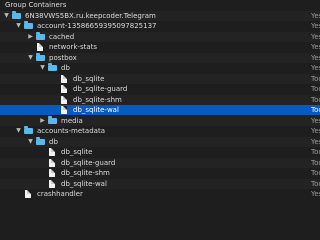 This screenshot has width=320, height=240. Describe the element at coordinates (97, 26) in the screenshot. I see `item-name: account-13586659395097825137` at that location.